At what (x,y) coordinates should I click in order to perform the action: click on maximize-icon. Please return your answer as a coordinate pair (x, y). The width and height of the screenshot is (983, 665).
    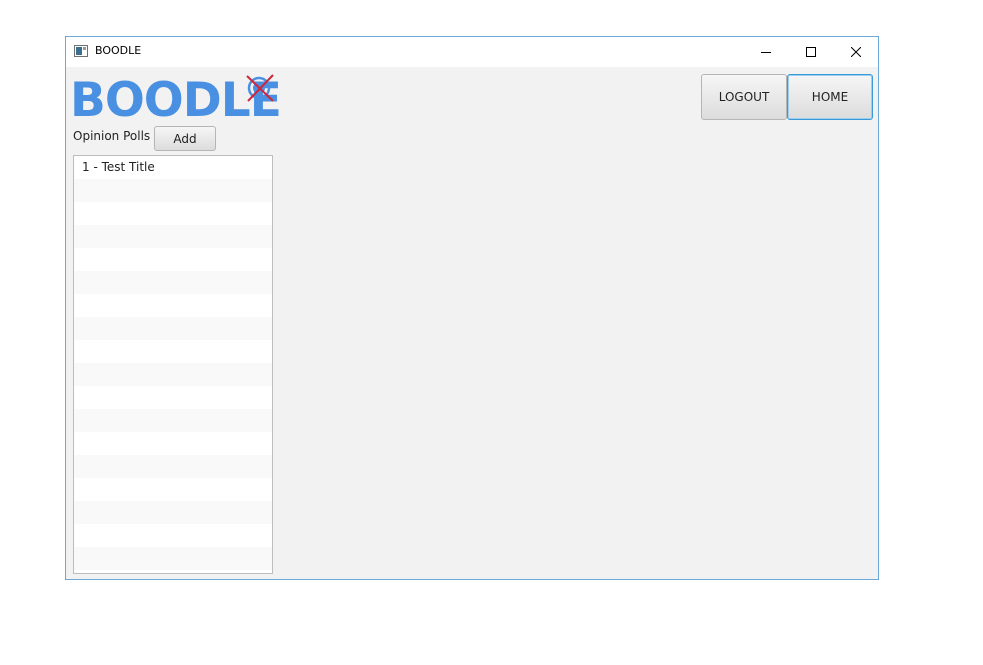
    Looking at the image, I should click on (810, 52).